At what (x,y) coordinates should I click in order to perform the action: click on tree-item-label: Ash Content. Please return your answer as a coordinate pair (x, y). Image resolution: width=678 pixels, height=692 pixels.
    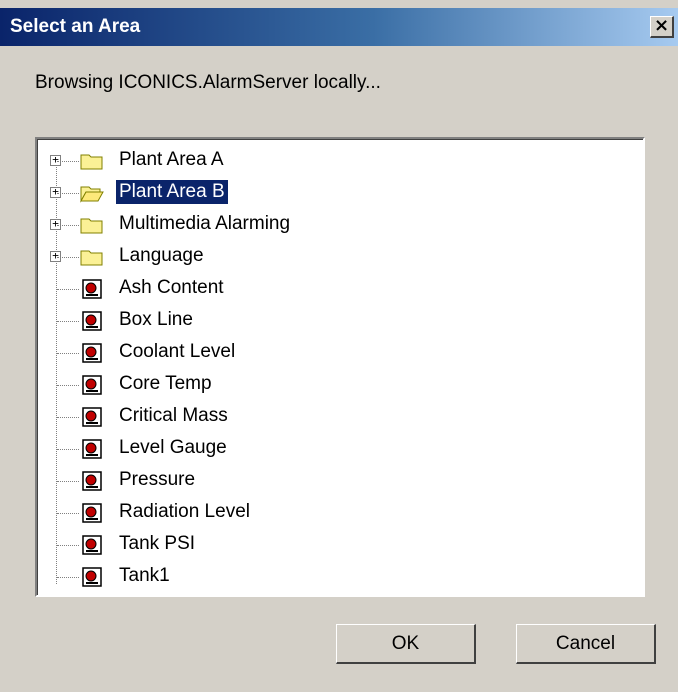
    Looking at the image, I should click on (171, 288).